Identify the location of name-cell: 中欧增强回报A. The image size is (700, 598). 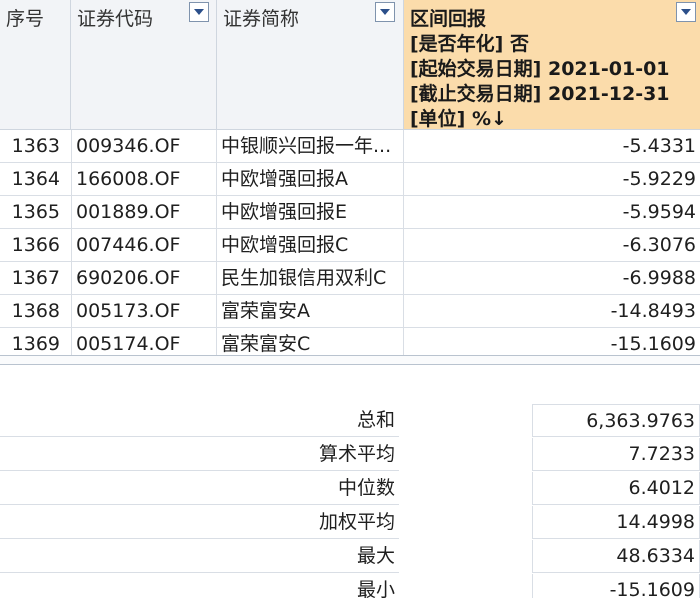
(284, 179).